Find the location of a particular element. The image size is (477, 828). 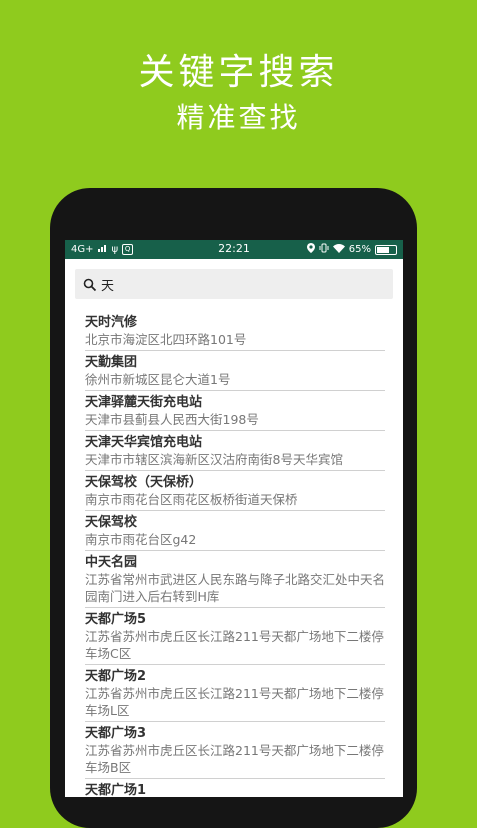

promo-subtitle: 精准查找 is located at coordinates (238, 117).